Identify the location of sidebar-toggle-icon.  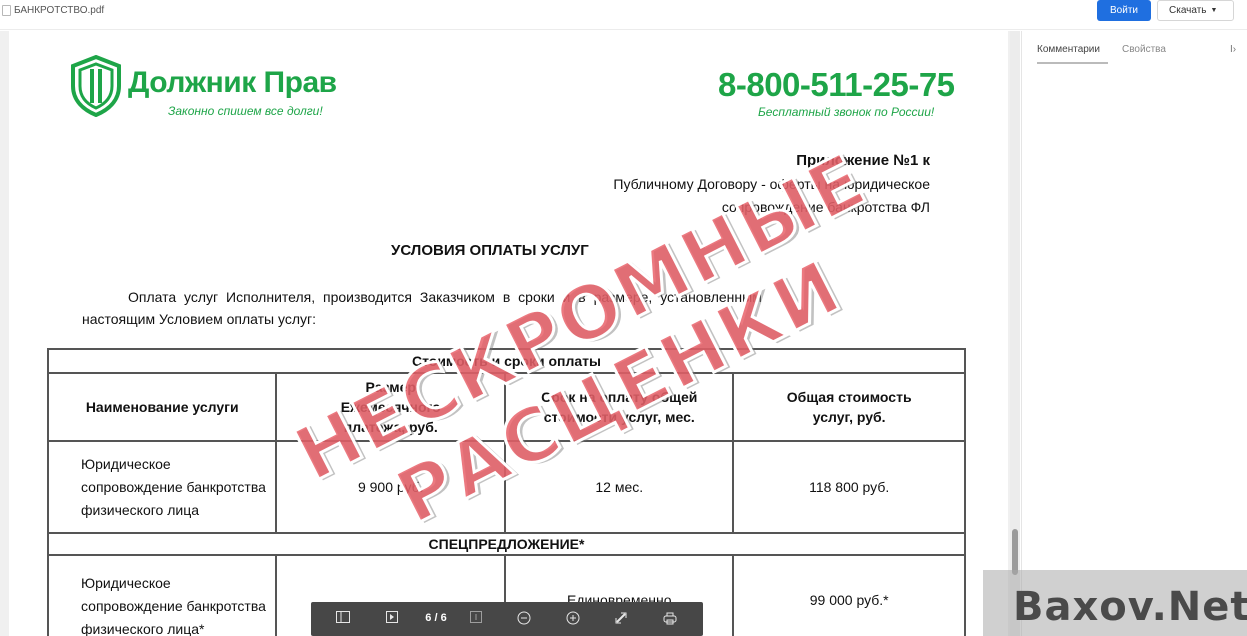
(343, 619).